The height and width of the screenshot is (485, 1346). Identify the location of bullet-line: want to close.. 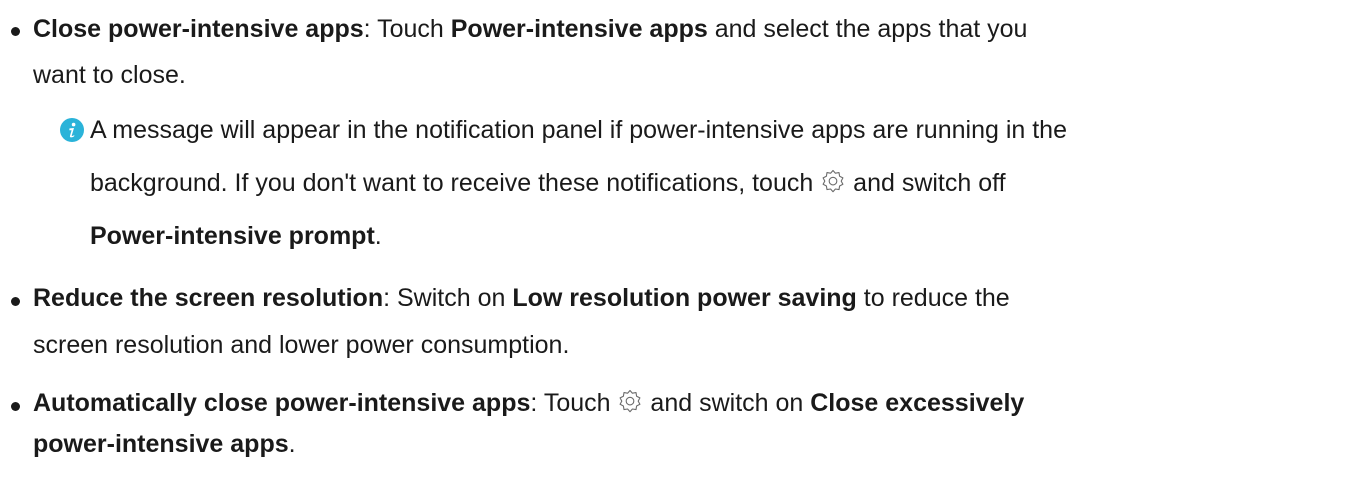
(109, 75).